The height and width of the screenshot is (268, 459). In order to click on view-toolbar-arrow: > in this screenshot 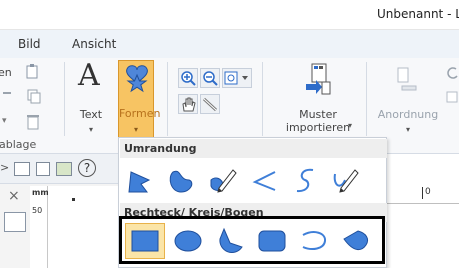, I will do `click(5, 167)`.